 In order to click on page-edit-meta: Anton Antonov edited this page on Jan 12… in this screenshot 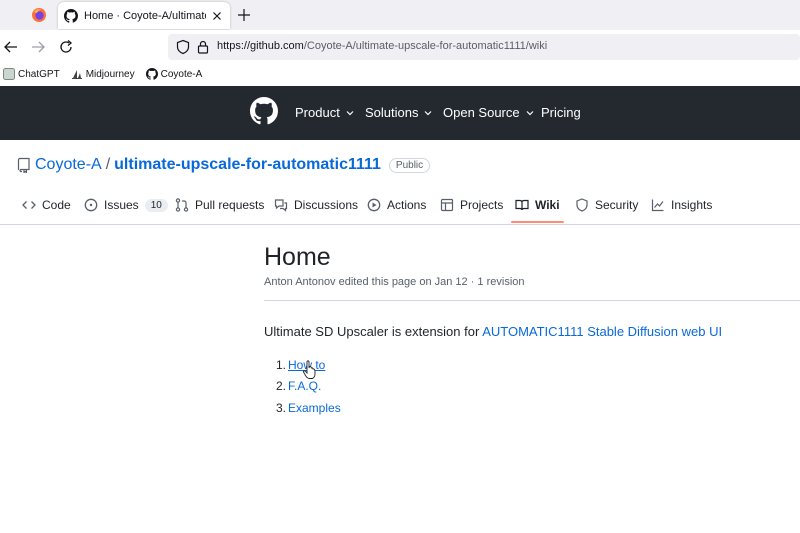, I will do `click(394, 282)`.